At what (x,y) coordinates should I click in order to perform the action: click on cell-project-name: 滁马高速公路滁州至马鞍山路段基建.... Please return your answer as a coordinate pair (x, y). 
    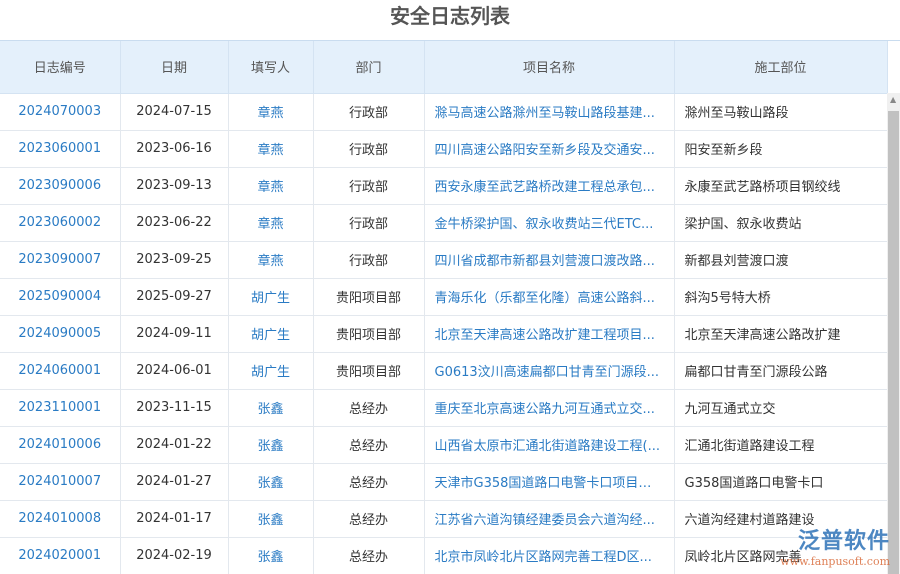
    Looking at the image, I should click on (549, 112).